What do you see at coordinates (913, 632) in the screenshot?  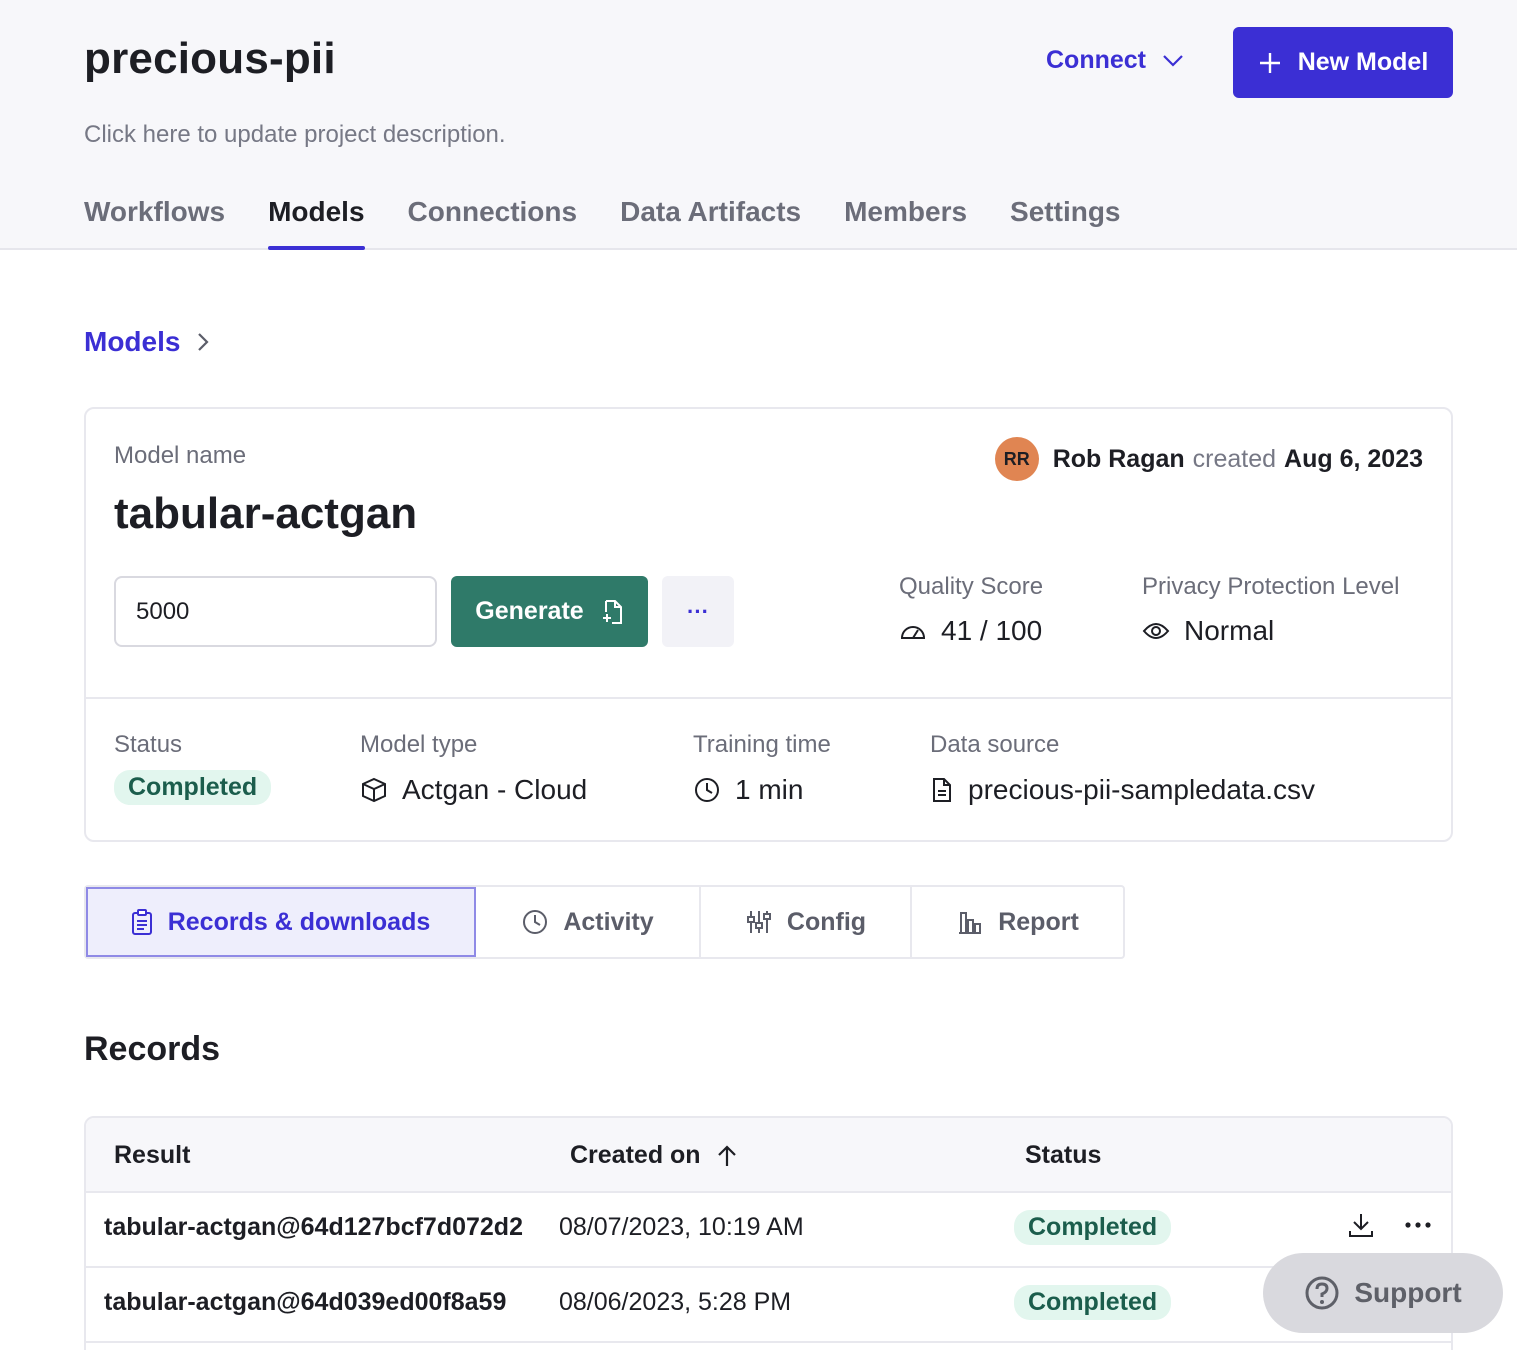 I see `gauge-icon` at bounding box center [913, 632].